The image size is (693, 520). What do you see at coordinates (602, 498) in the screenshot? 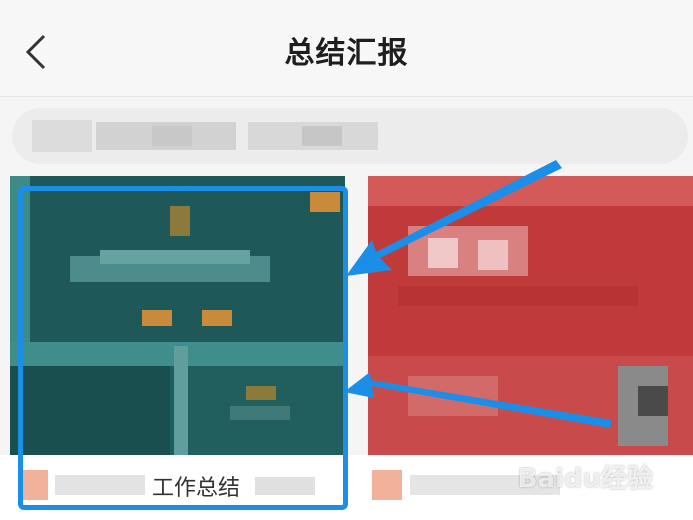
I see `watermark-url: jingyan.baidu.com` at bounding box center [602, 498].